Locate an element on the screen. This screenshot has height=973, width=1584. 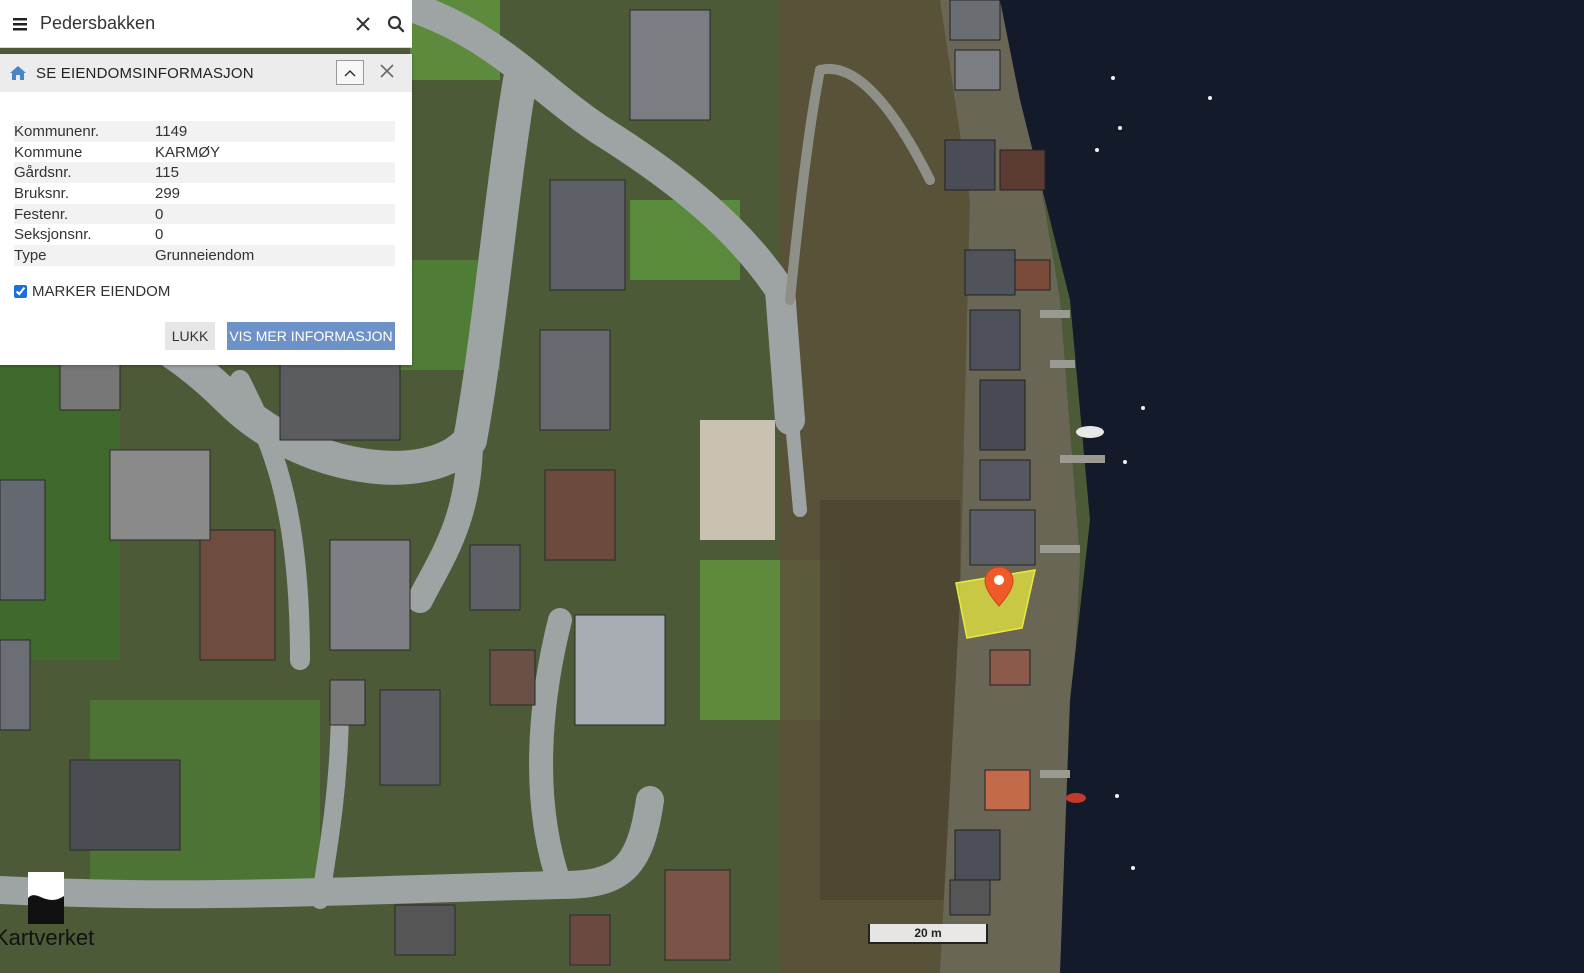
kartverket-logo: Kartverket is located at coordinates (55, 910).